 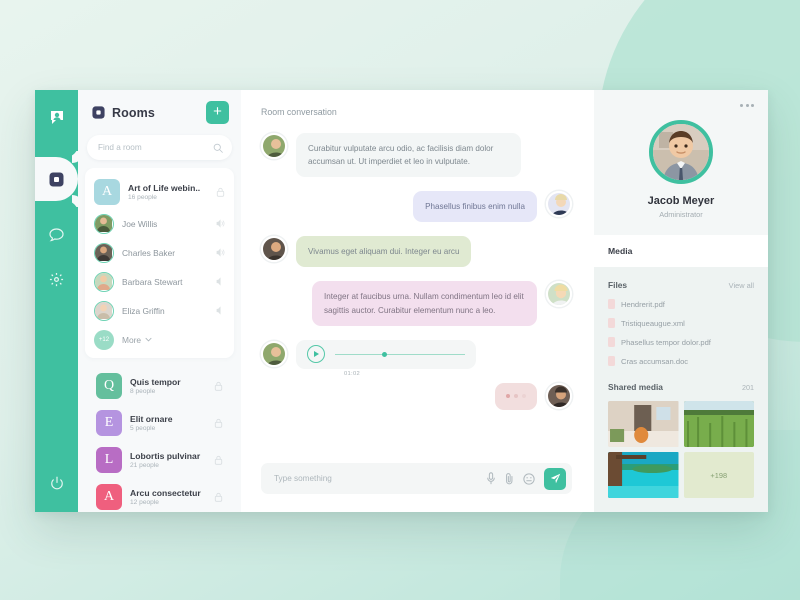 What do you see at coordinates (220, 223) in the screenshot?
I see `speaker-on-icon` at bounding box center [220, 223].